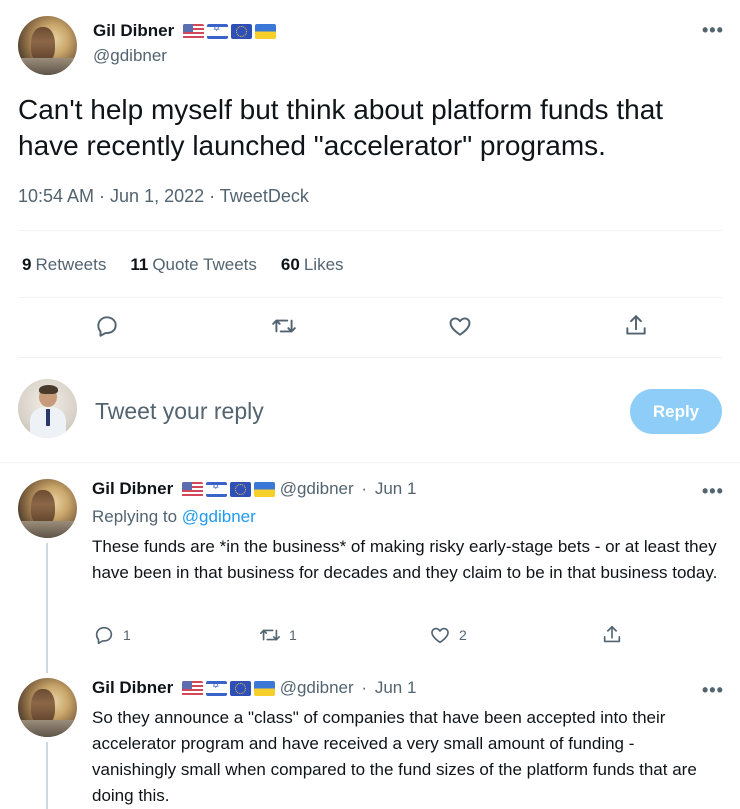  What do you see at coordinates (47, 45) in the screenshot?
I see `author-avatar` at bounding box center [47, 45].